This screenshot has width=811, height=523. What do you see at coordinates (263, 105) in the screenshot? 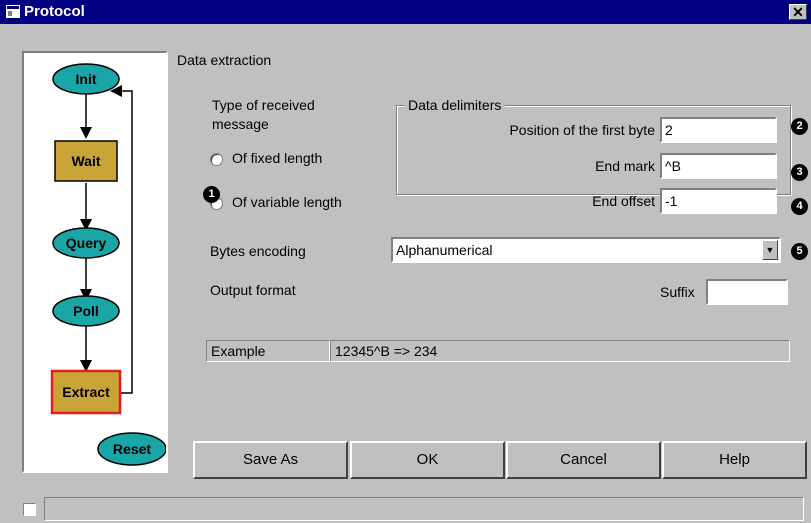
I see `message-type-label-line1: Type of received` at bounding box center [263, 105].